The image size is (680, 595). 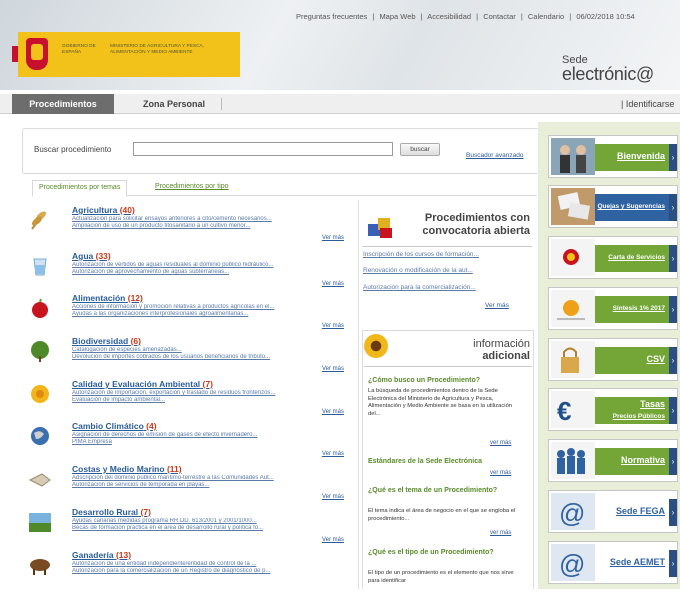 I want to click on category-title: Ganadería (13), so click(x=101, y=555).